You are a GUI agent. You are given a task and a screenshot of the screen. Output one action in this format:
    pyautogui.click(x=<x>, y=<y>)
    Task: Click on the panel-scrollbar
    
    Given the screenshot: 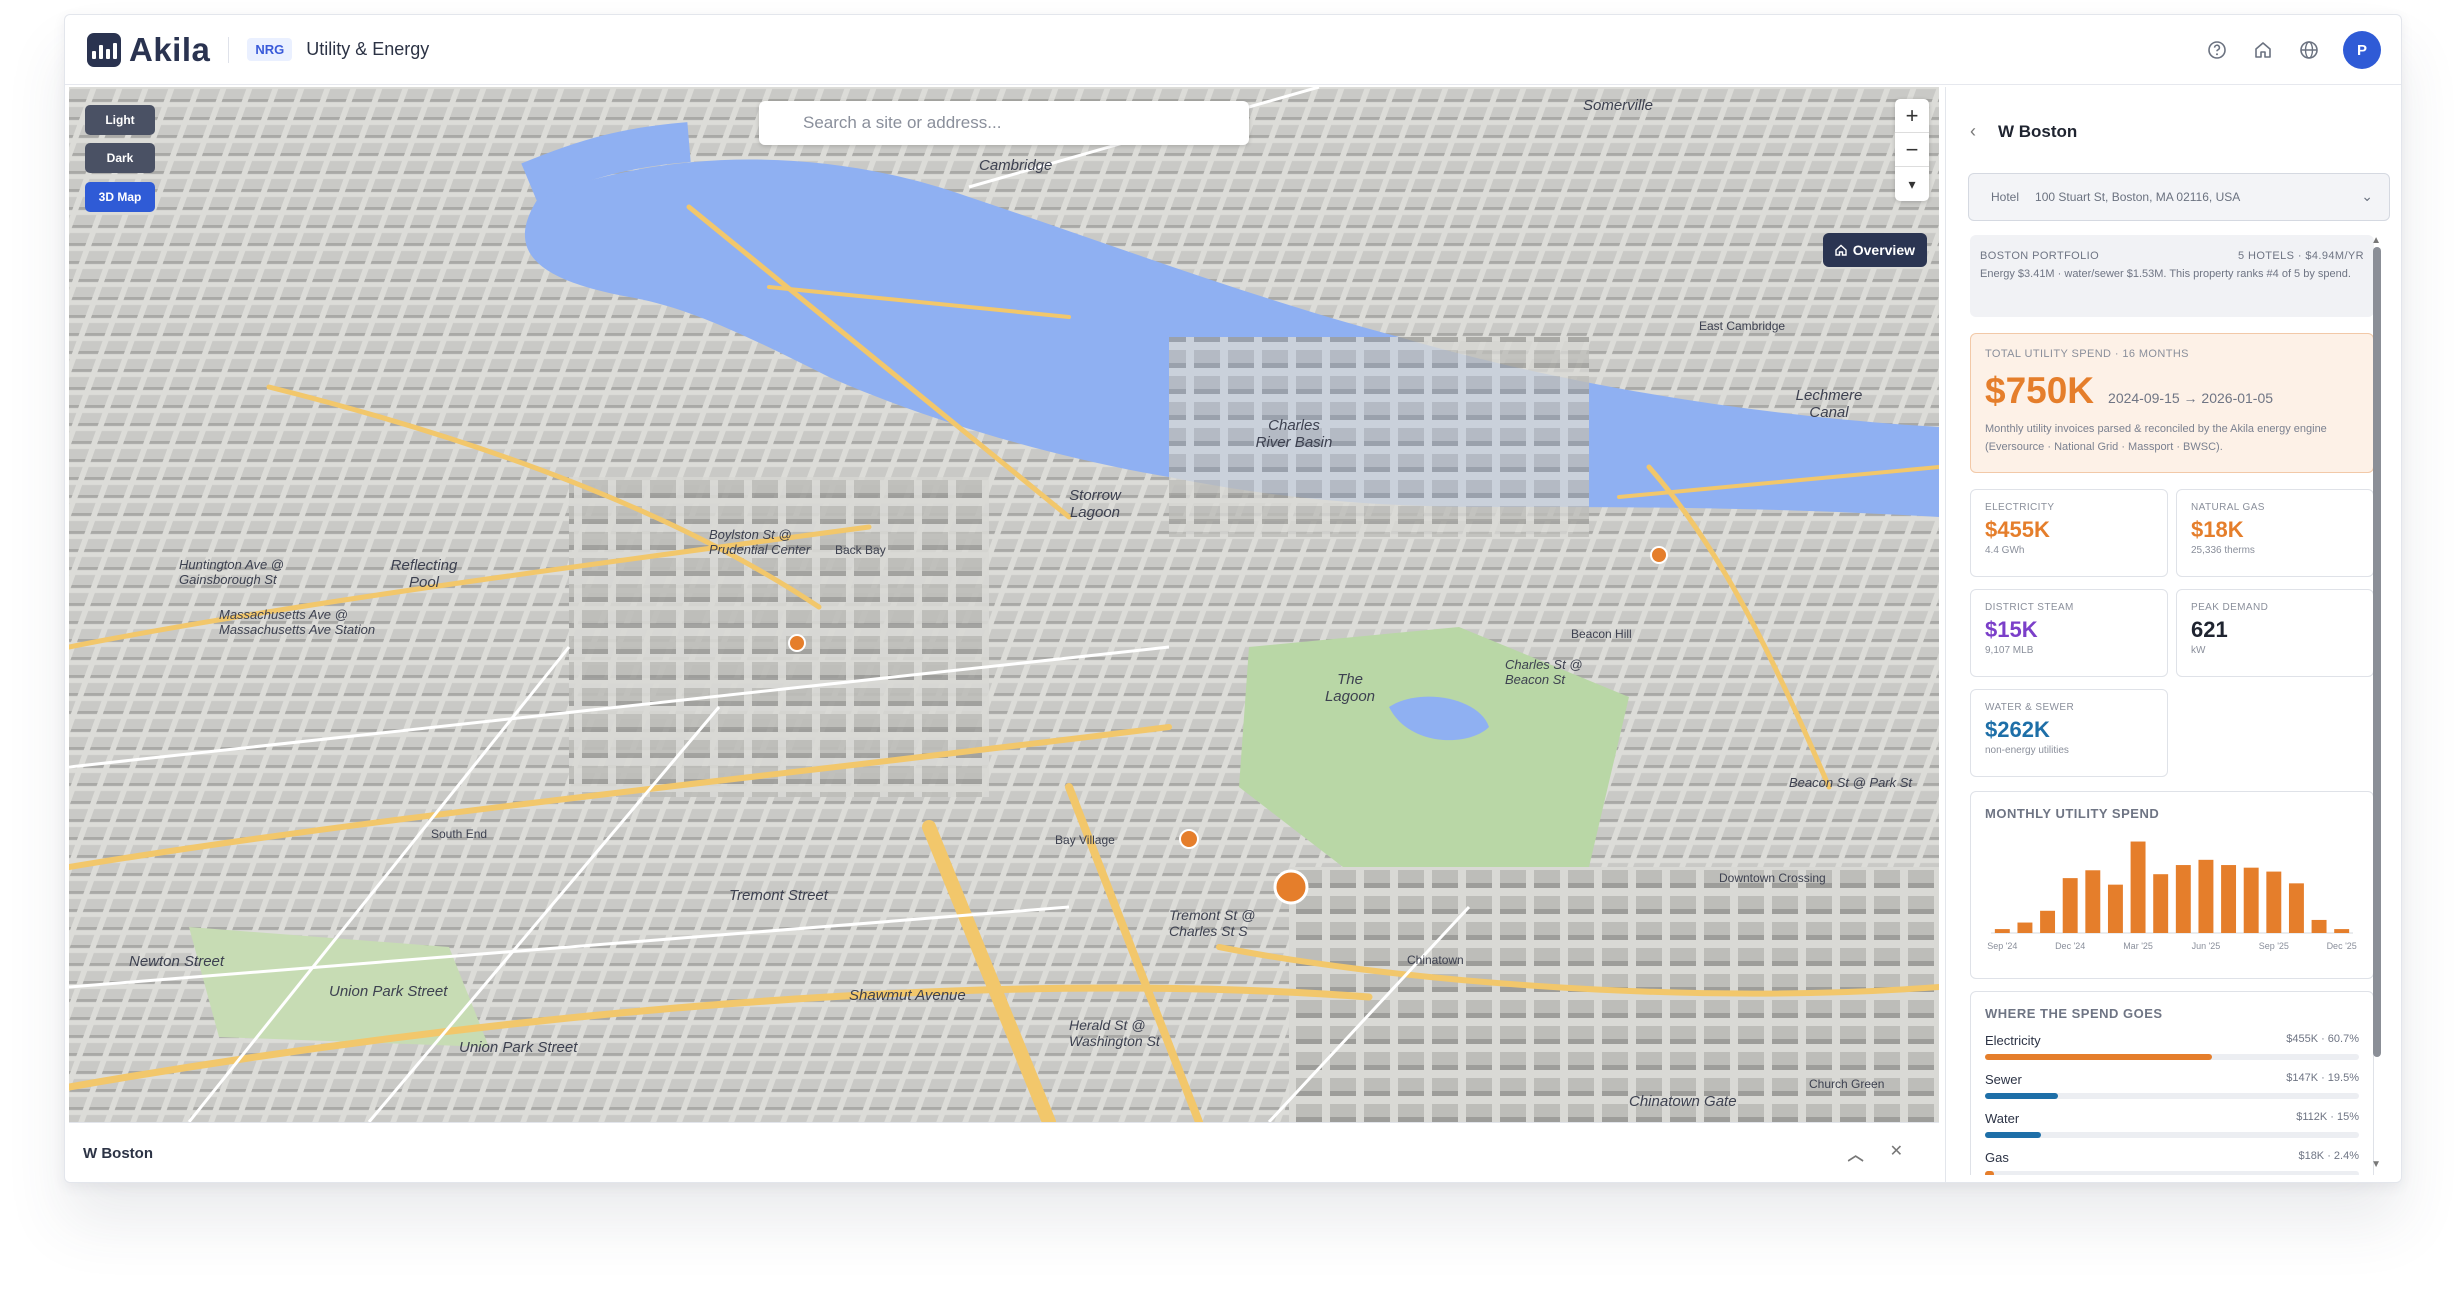 What is the action you would take?
    pyautogui.click(x=2377, y=652)
    